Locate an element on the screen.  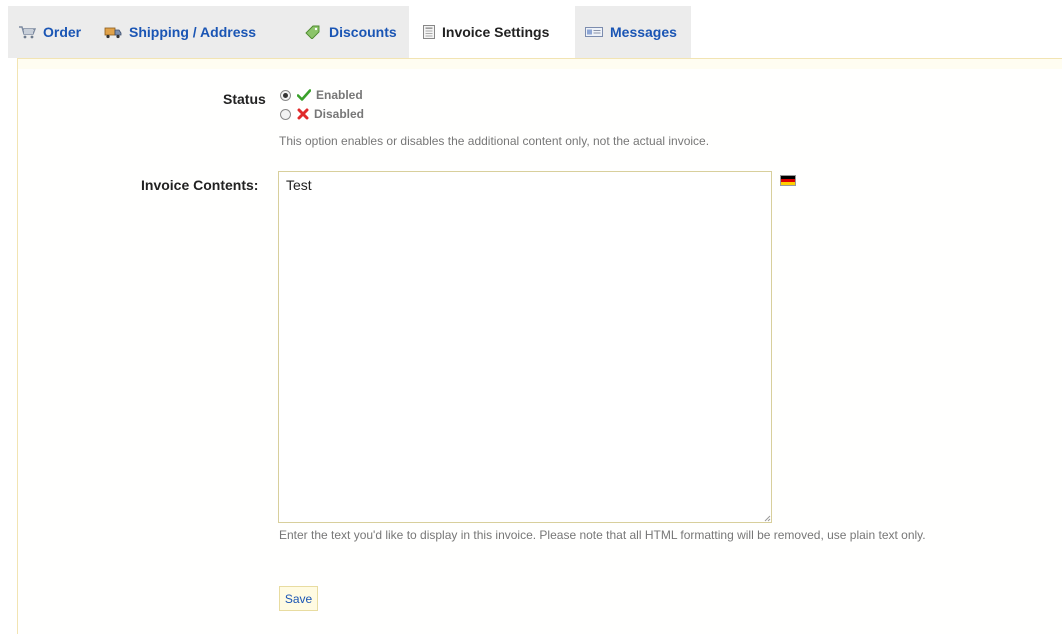
check-icon is located at coordinates (304, 95).